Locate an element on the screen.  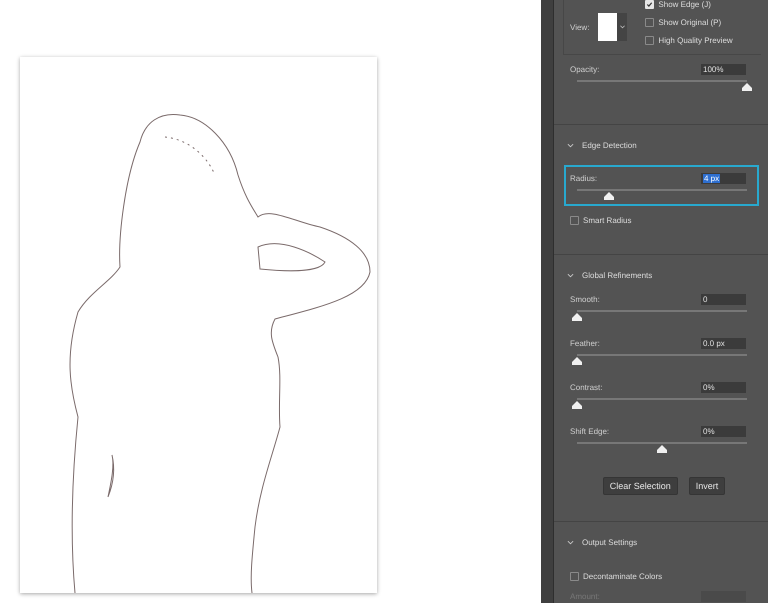
checkbox-label: Smart Radius is located at coordinates (607, 220).